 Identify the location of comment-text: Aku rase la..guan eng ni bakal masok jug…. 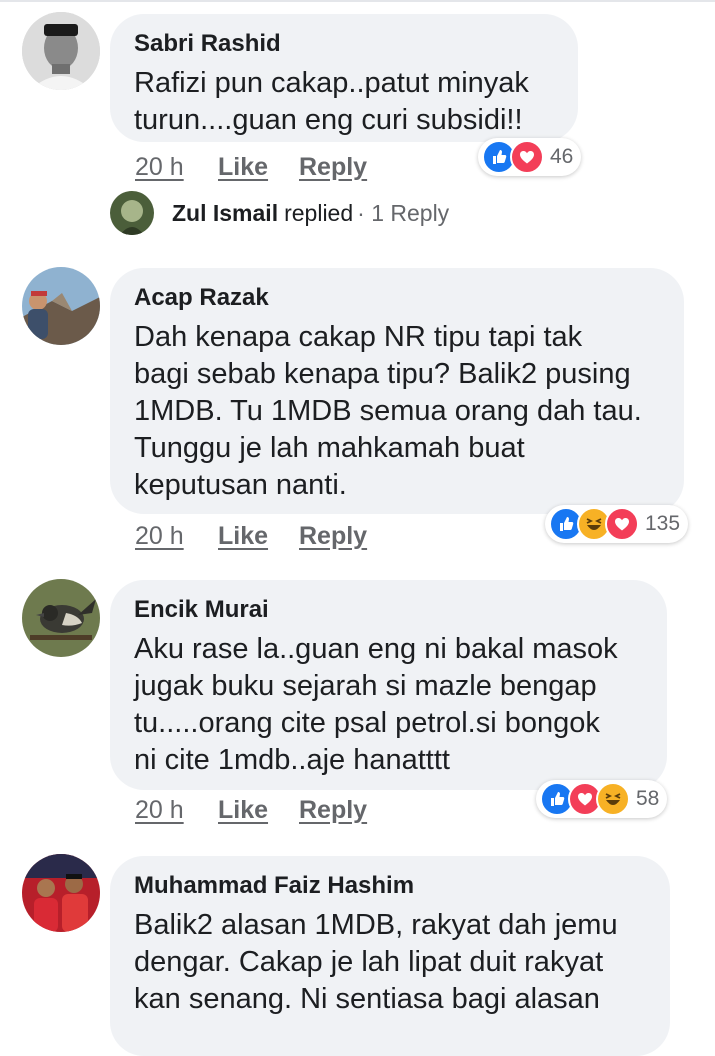
(376, 704).